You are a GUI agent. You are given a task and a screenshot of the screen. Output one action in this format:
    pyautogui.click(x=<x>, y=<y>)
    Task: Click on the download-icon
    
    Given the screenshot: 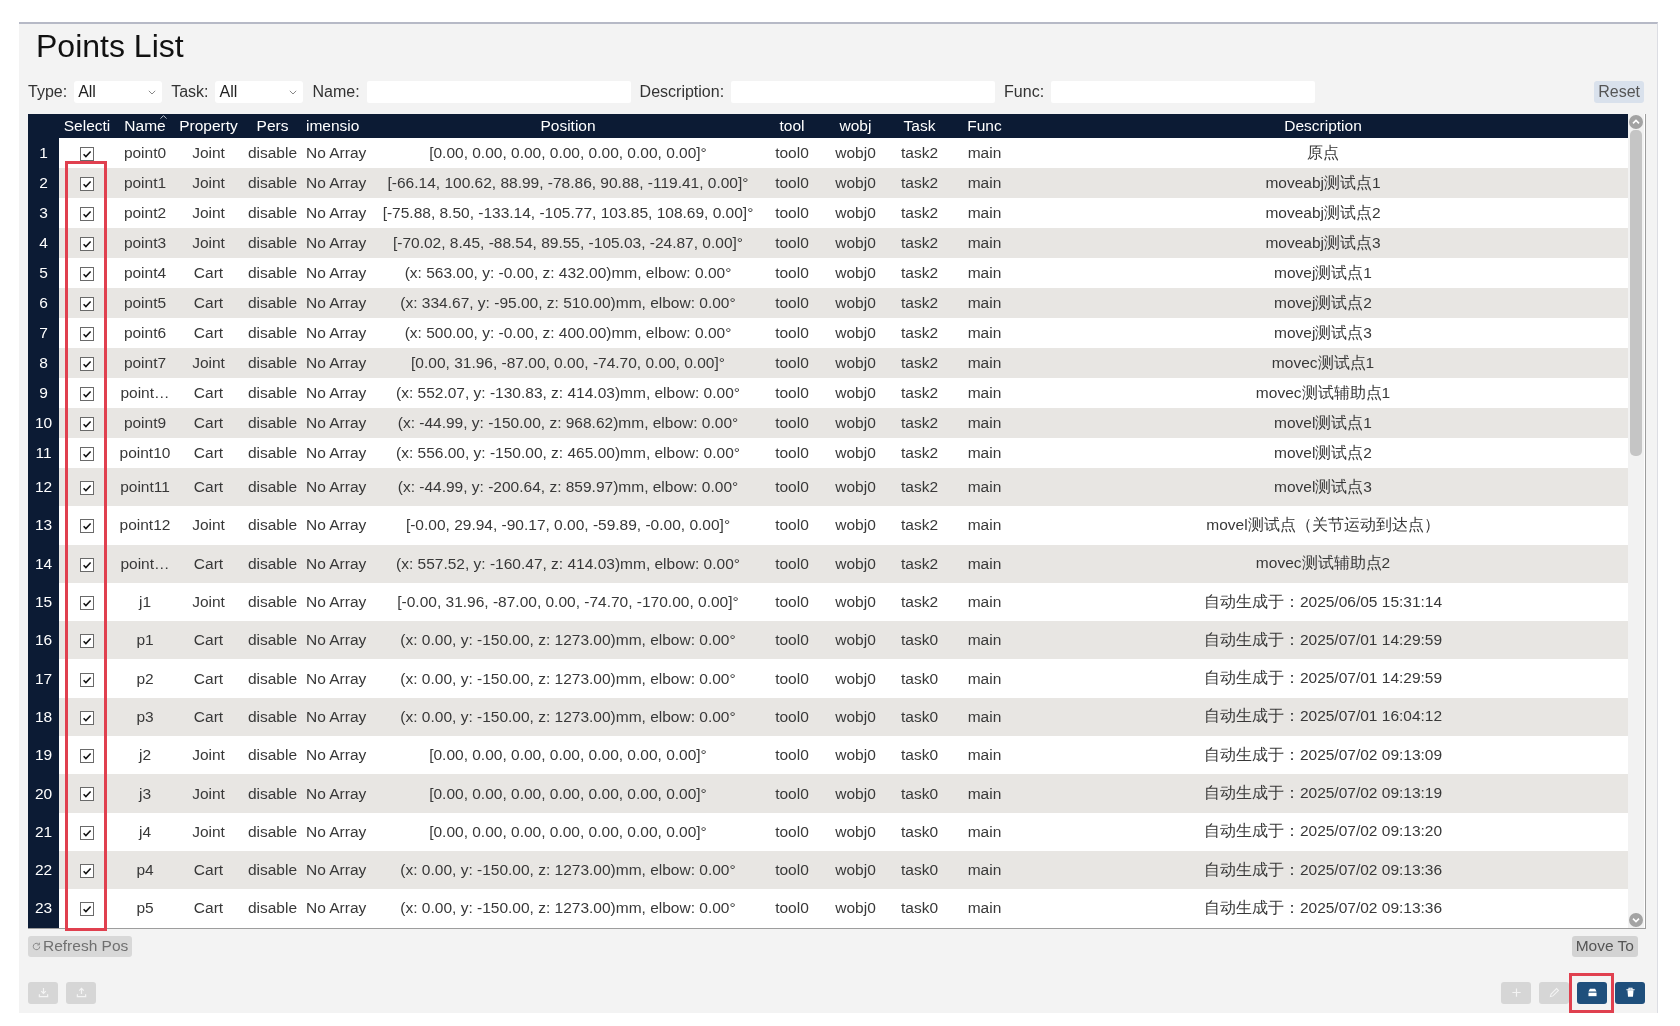 What is the action you would take?
    pyautogui.click(x=43, y=993)
    